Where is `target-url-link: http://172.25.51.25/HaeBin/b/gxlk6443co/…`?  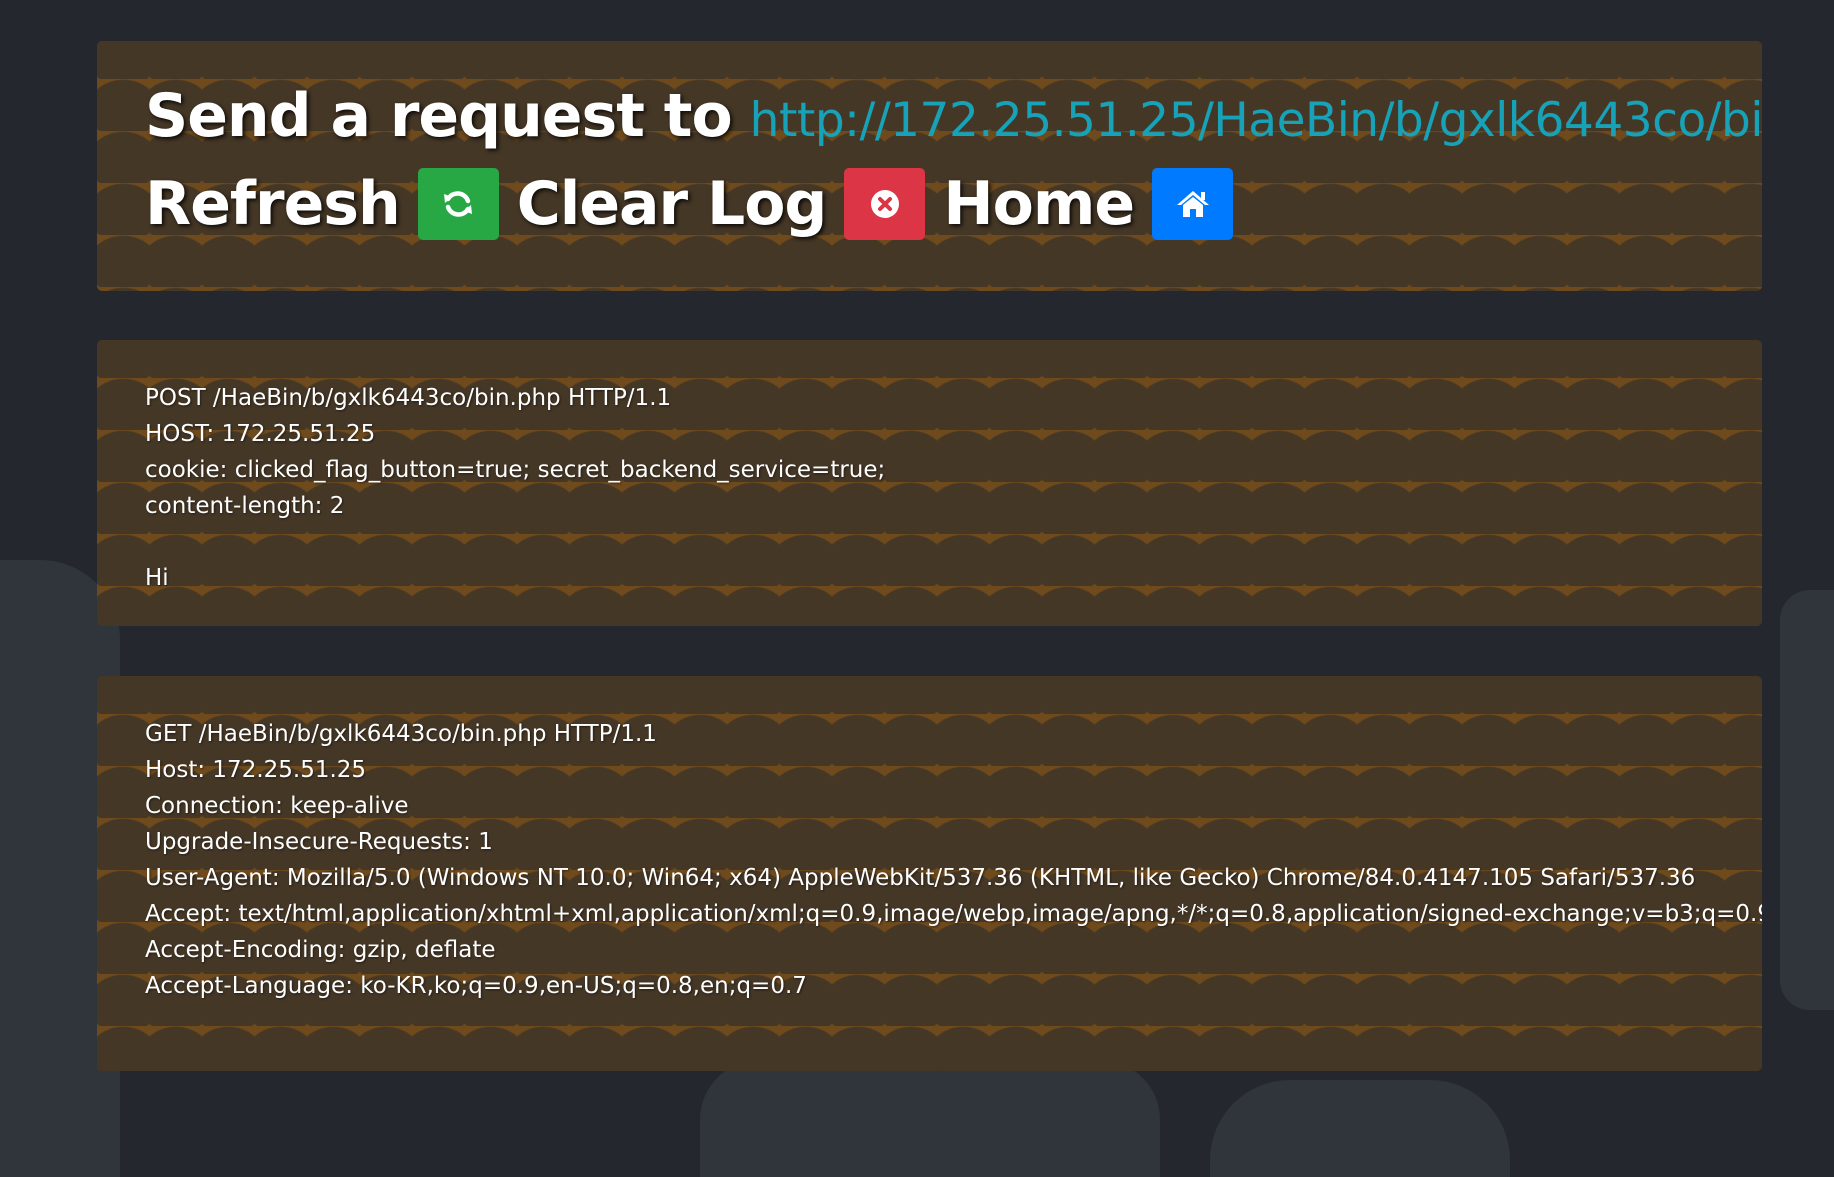
target-url-link: http://172.25.51.25/HaeBin/b/gxlk6443co/… is located at coordinates (1256, 120).